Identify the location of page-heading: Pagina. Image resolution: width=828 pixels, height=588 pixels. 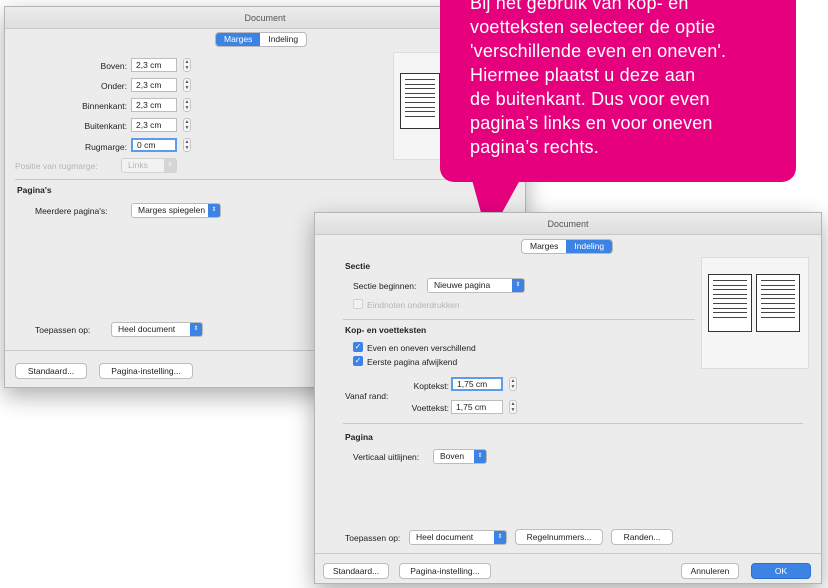
(359, 437).